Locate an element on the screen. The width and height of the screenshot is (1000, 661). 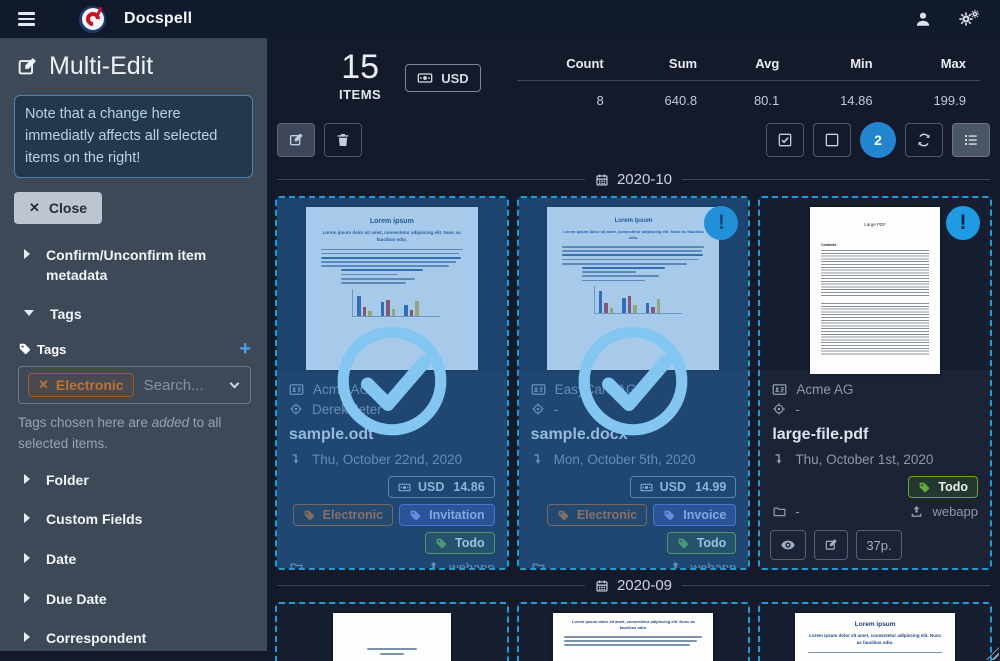
deselect-all-button is located at coordinates (832, 140).